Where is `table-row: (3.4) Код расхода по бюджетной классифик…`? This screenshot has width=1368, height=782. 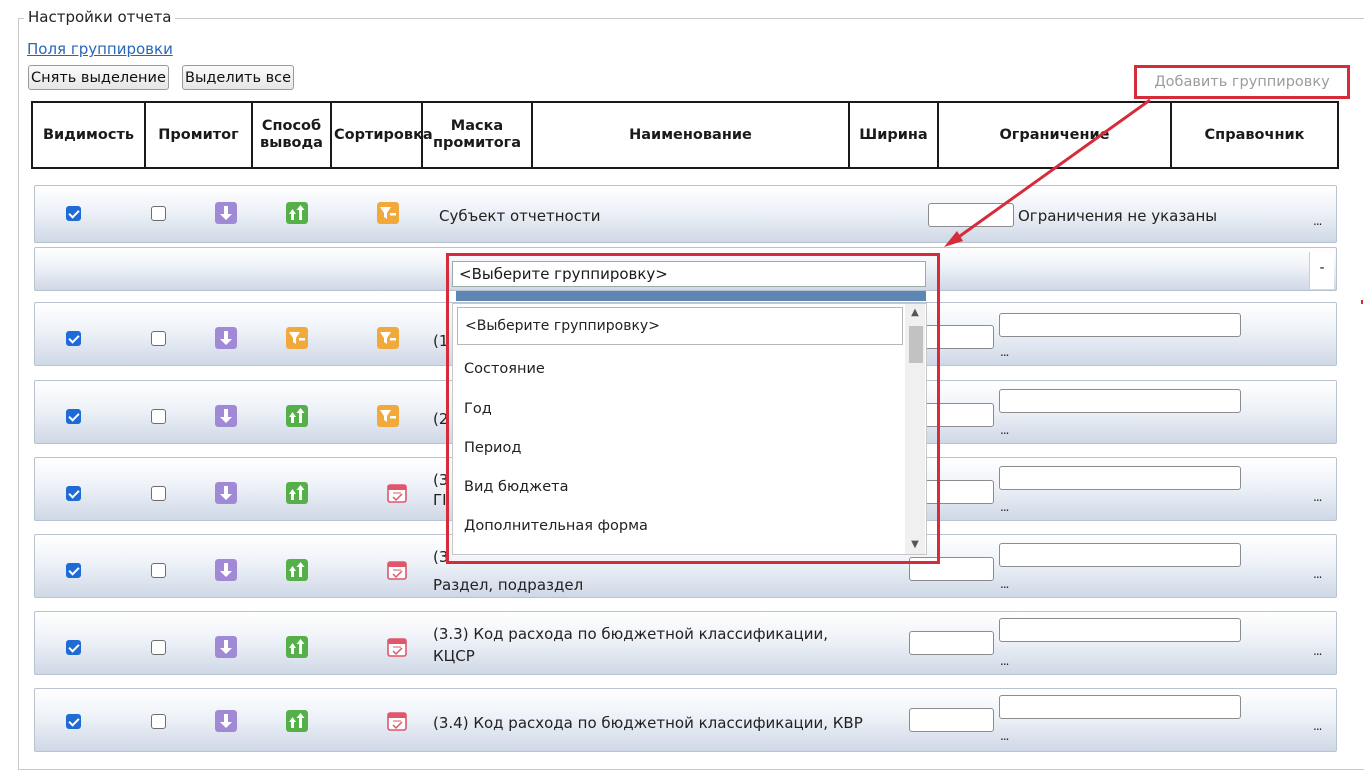
table-row: (3.4) Код расхода по бюджетной классифик… is located at coordinates (685, 720).